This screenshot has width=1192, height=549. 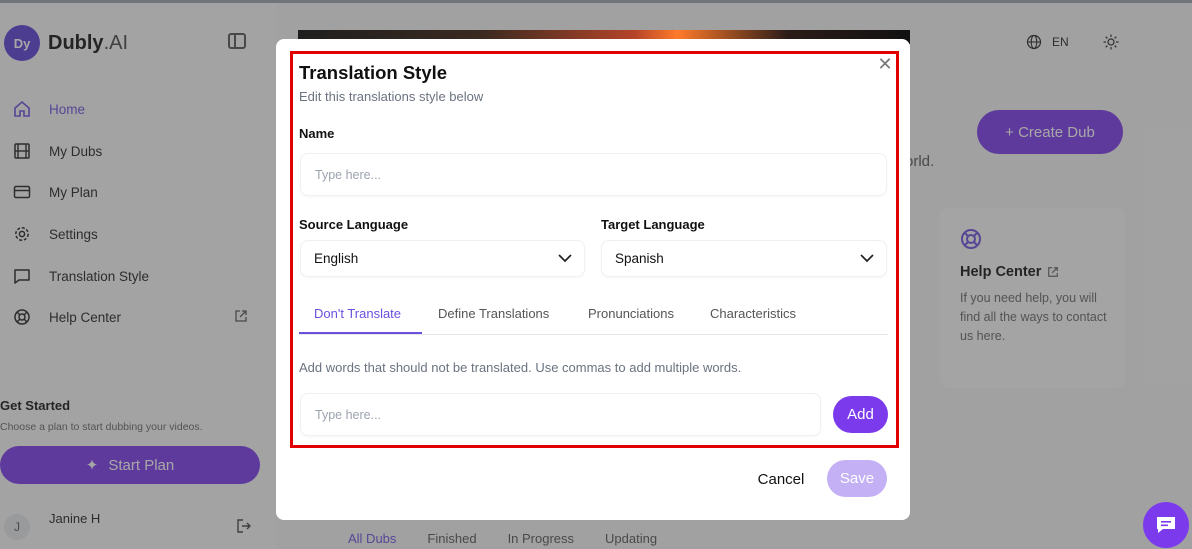 What do you see at coordinates (357, 313) in the screenshot?
I see `tab-dont-translate: Don't Translate` at bounding box center [357, 313].